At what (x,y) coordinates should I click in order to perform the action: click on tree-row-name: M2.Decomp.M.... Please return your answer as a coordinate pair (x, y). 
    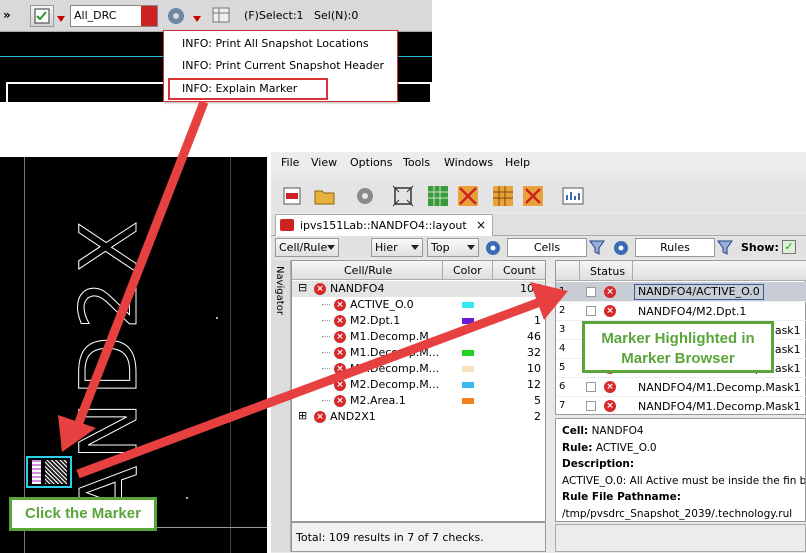
    Looking at the image, I should click on (395, 384).